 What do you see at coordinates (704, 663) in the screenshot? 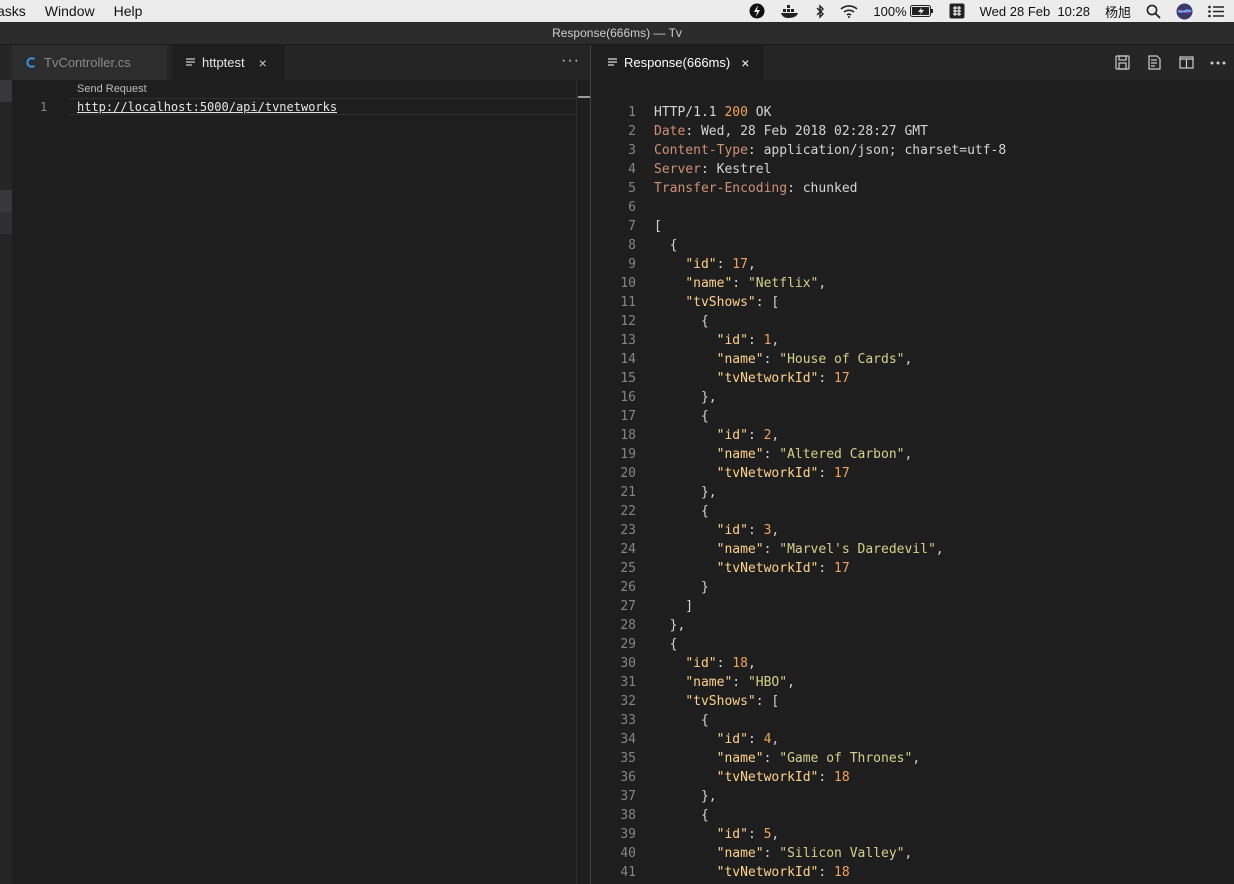
I see `line-text: "id": 18,` at bounding box center [704, 663].